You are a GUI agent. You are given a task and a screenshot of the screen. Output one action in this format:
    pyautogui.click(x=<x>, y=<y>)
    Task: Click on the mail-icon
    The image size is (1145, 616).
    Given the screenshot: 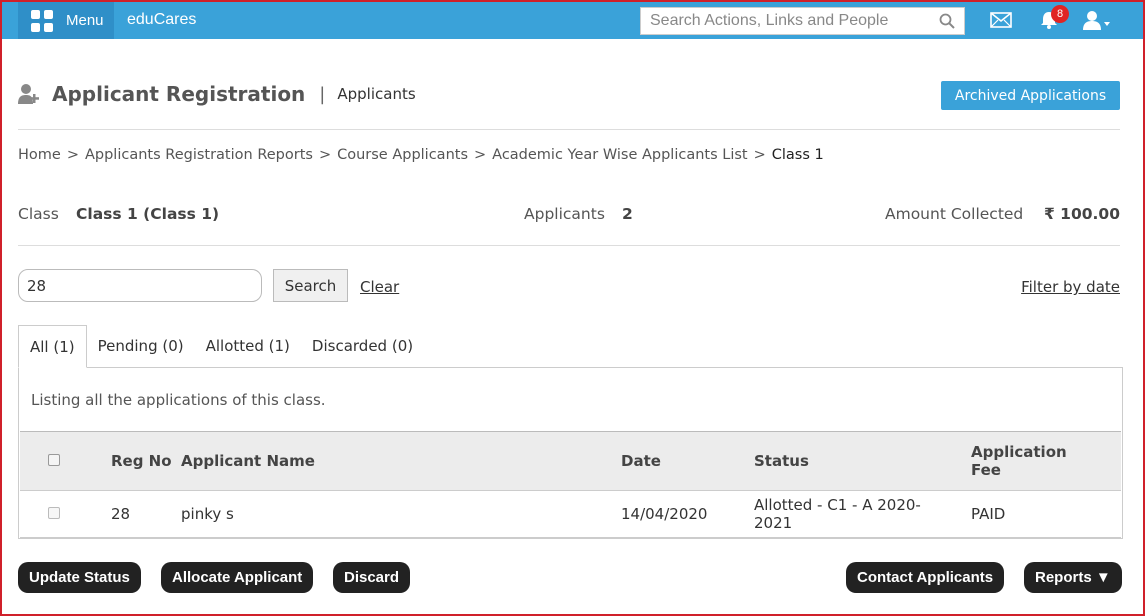 What is the action you would take?
    pyautogui.click(x=1001, y=20)
    